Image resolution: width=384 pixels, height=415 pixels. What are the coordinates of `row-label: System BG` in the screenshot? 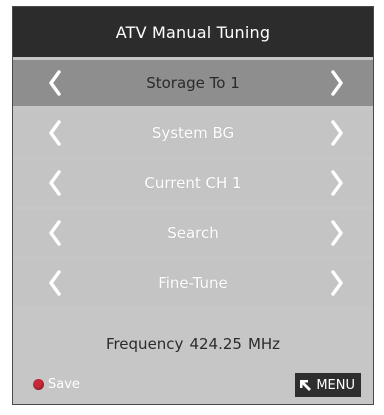 It's located at (193, 133).